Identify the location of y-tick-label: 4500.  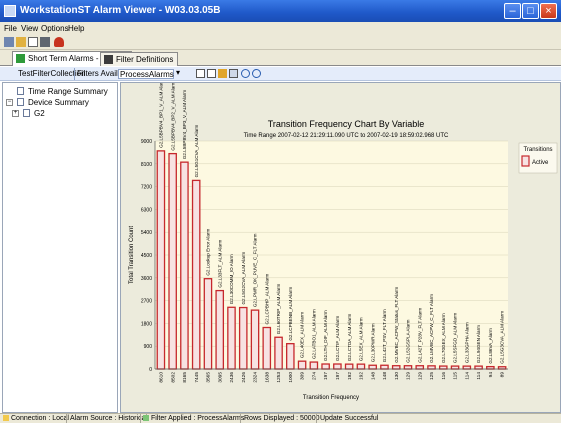
(146, 256).